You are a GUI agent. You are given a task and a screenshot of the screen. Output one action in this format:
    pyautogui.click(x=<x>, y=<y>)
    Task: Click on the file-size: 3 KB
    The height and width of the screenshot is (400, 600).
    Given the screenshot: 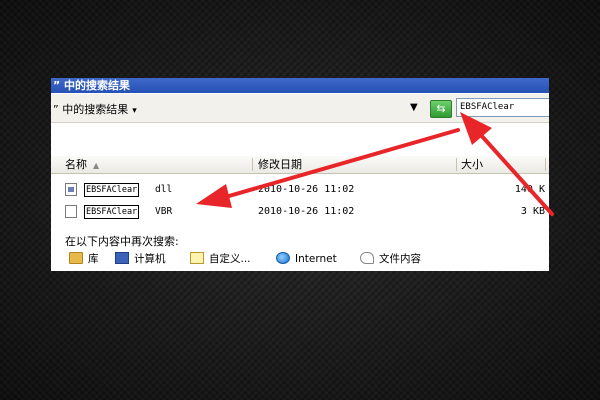 What is the action you would take?
    pyautogui.click(x=532, y=211)
    